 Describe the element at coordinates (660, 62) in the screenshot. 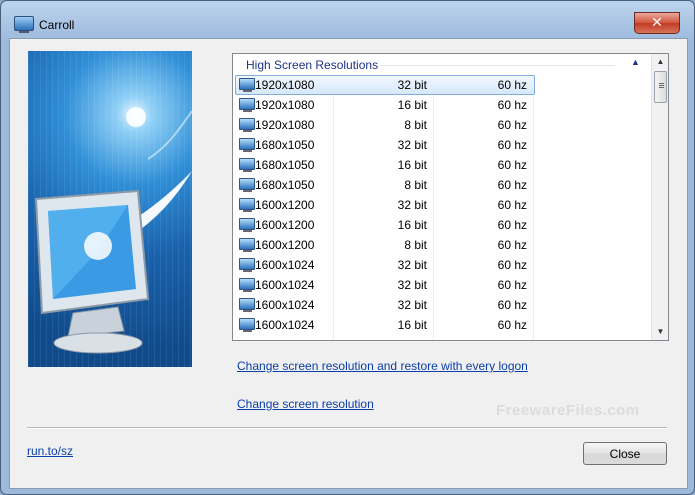

I see `scroll-up-button: ▲` at that location.